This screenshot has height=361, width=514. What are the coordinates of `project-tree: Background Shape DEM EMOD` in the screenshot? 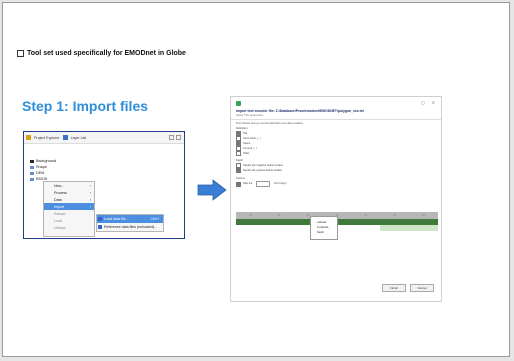 It's located at (43, 170).